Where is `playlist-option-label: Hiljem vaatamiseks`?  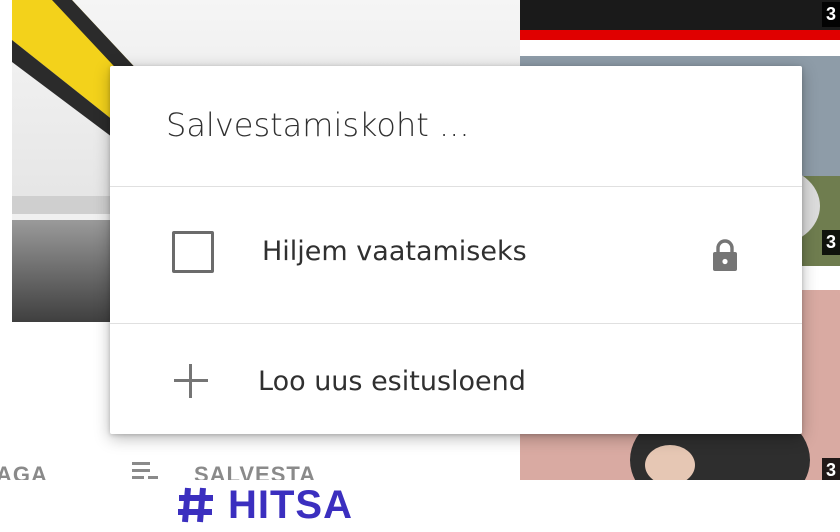
playlist-option-label: Hiljem vaatamiseks is located at coordinates (394, 251).